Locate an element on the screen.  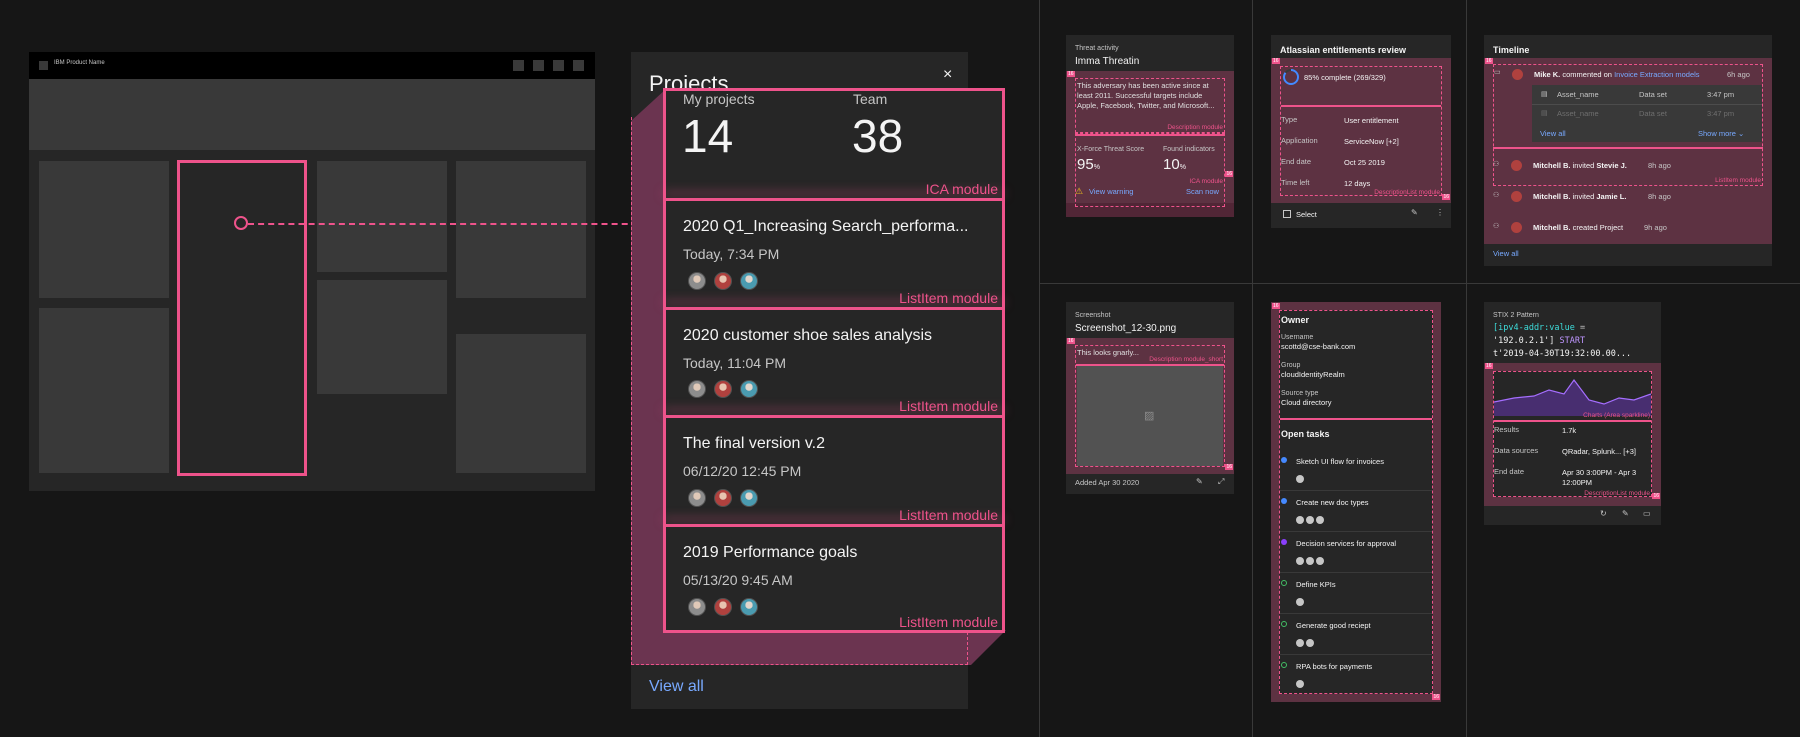
task-label: RPA bots for payments is located at coordinates (1334, 666).